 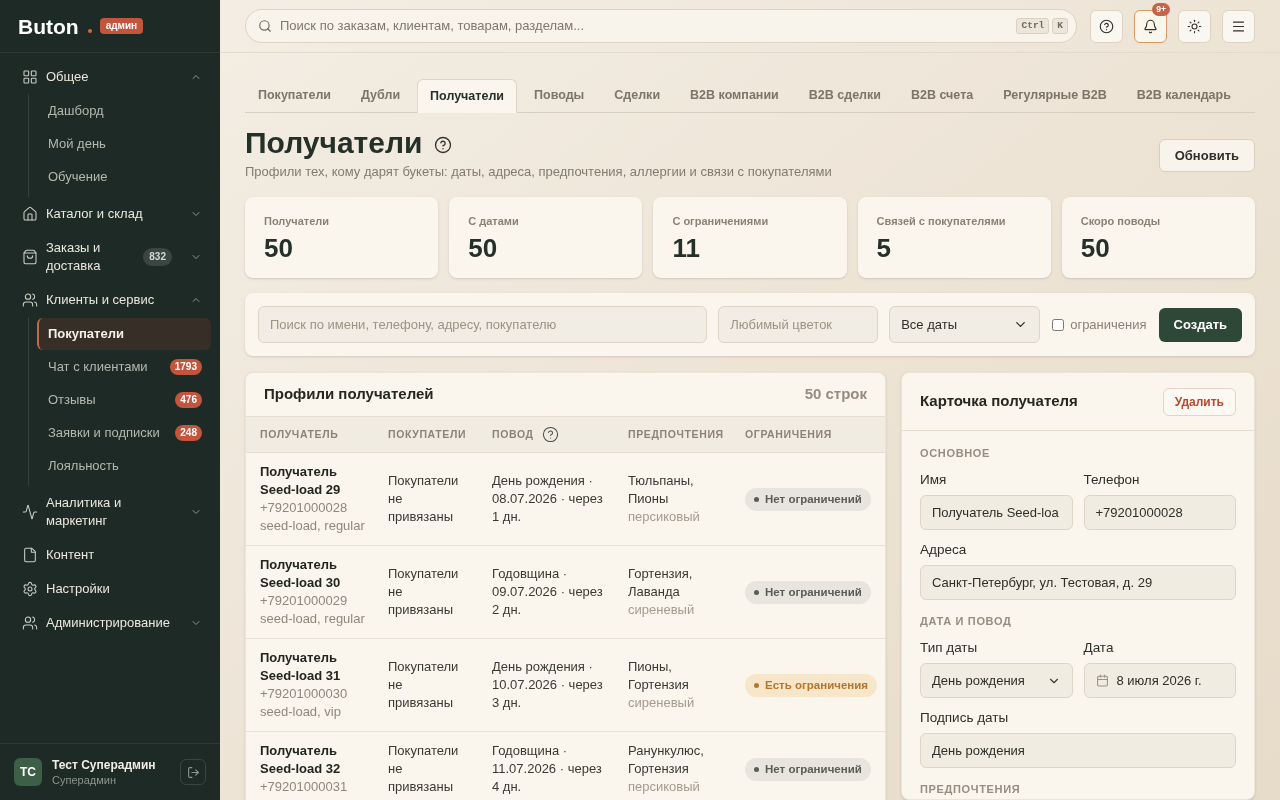 What do you see at coordinates (538, 172) in the screenshot?
I see `page-subtitle: Профили тех, кому дарят букеты: даты, адреса, предпочтения, аллергии и связи с покупателями` at bounding box center [538, 172].